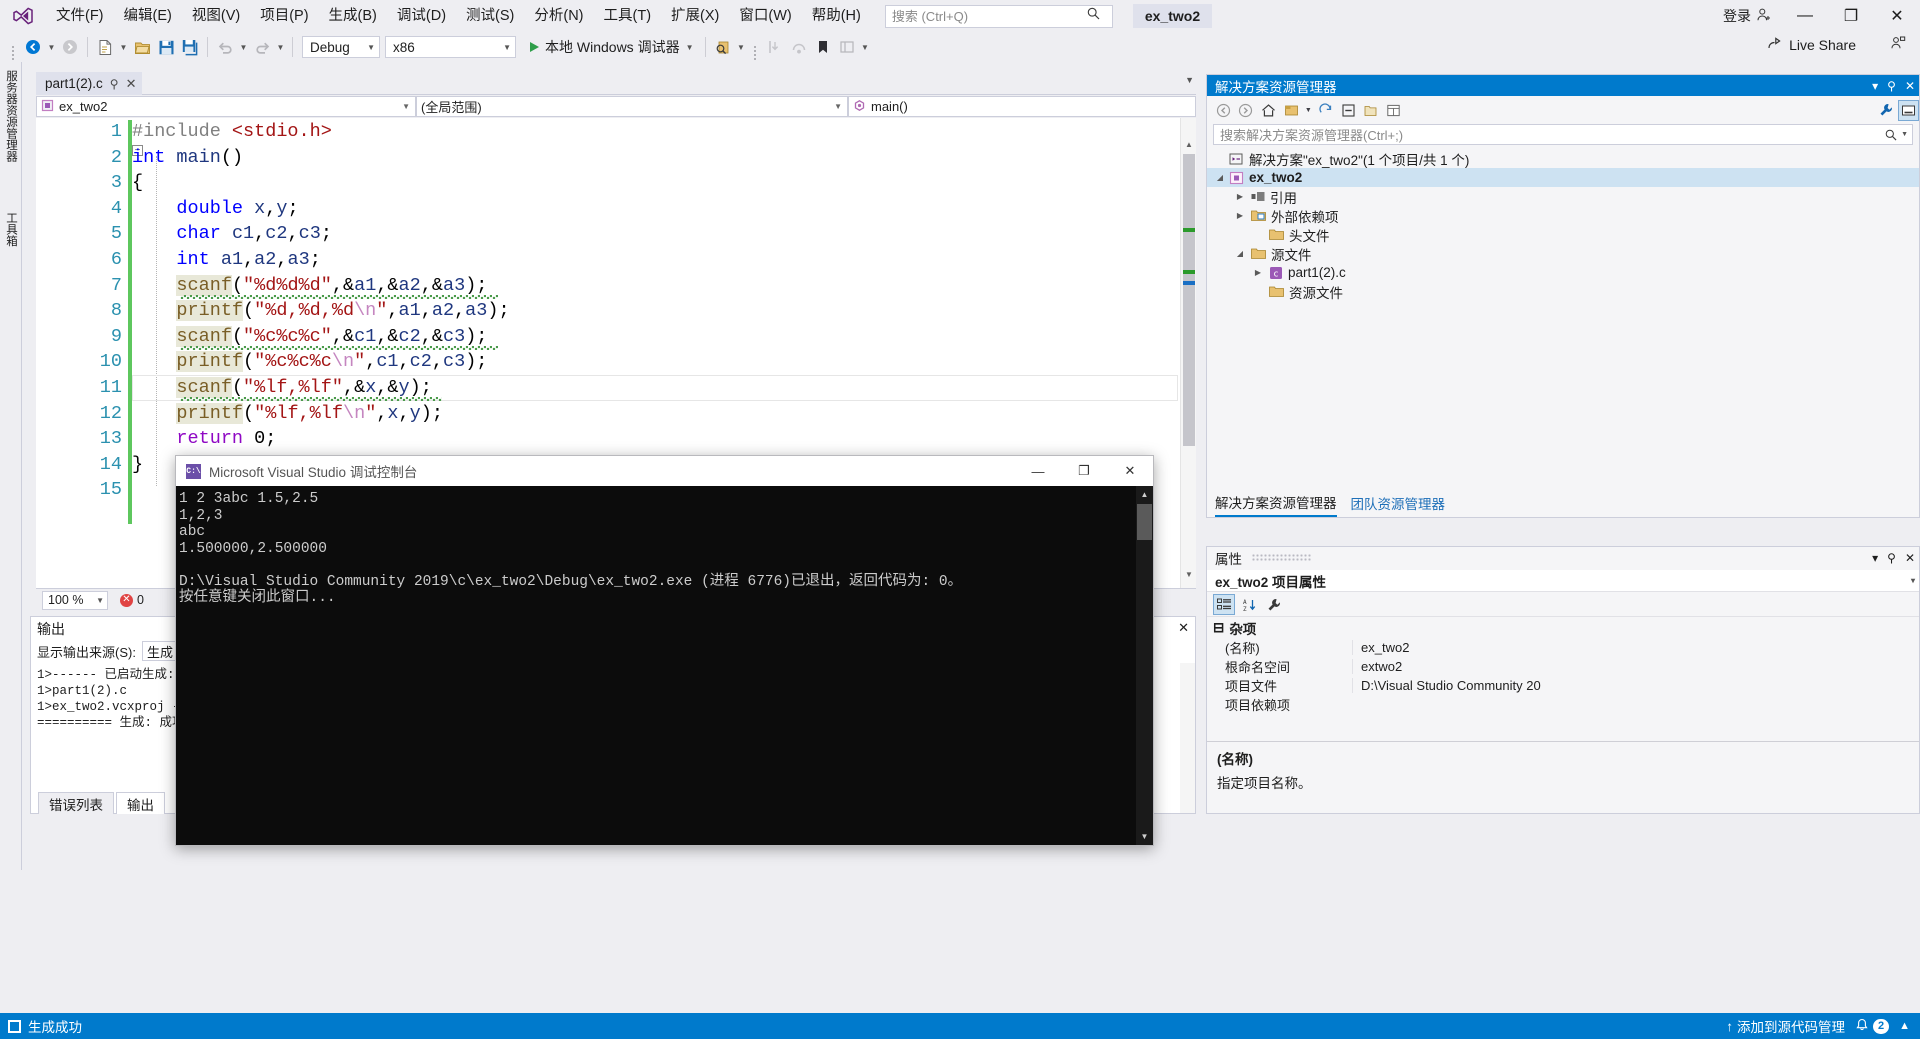 Image resolution: width=1920 pixels, height=1039 pixels. Describe the element at coordinates (1563, 272) in the screenshot. I see `tree-row-part1-c: ▶ c part1(2).c` at that location.